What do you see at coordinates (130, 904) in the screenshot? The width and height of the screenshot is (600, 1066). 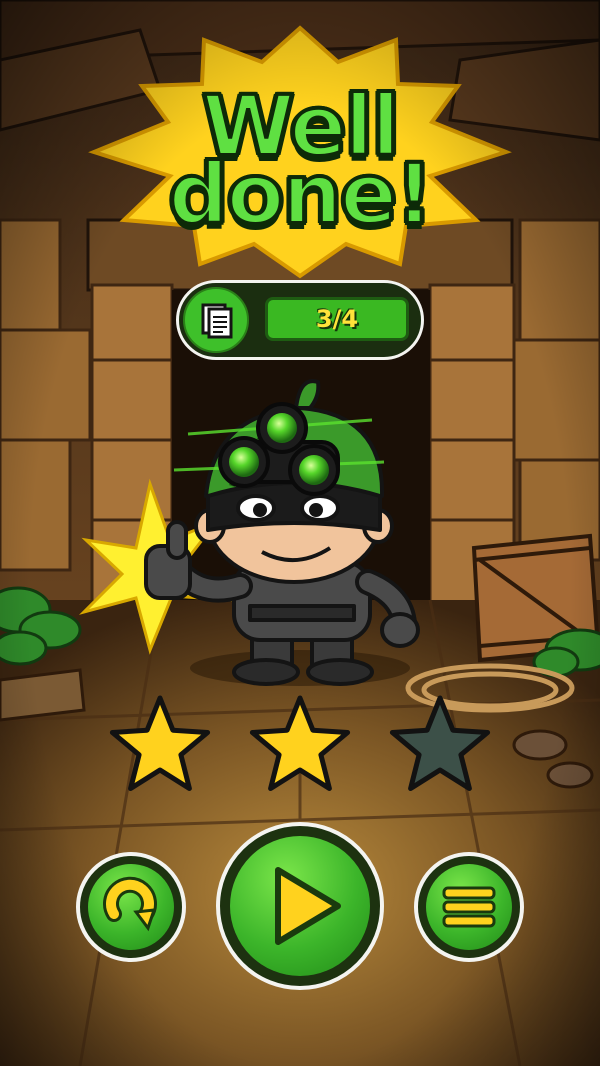 I see `restart-icon` at bounding box center [130, 904].